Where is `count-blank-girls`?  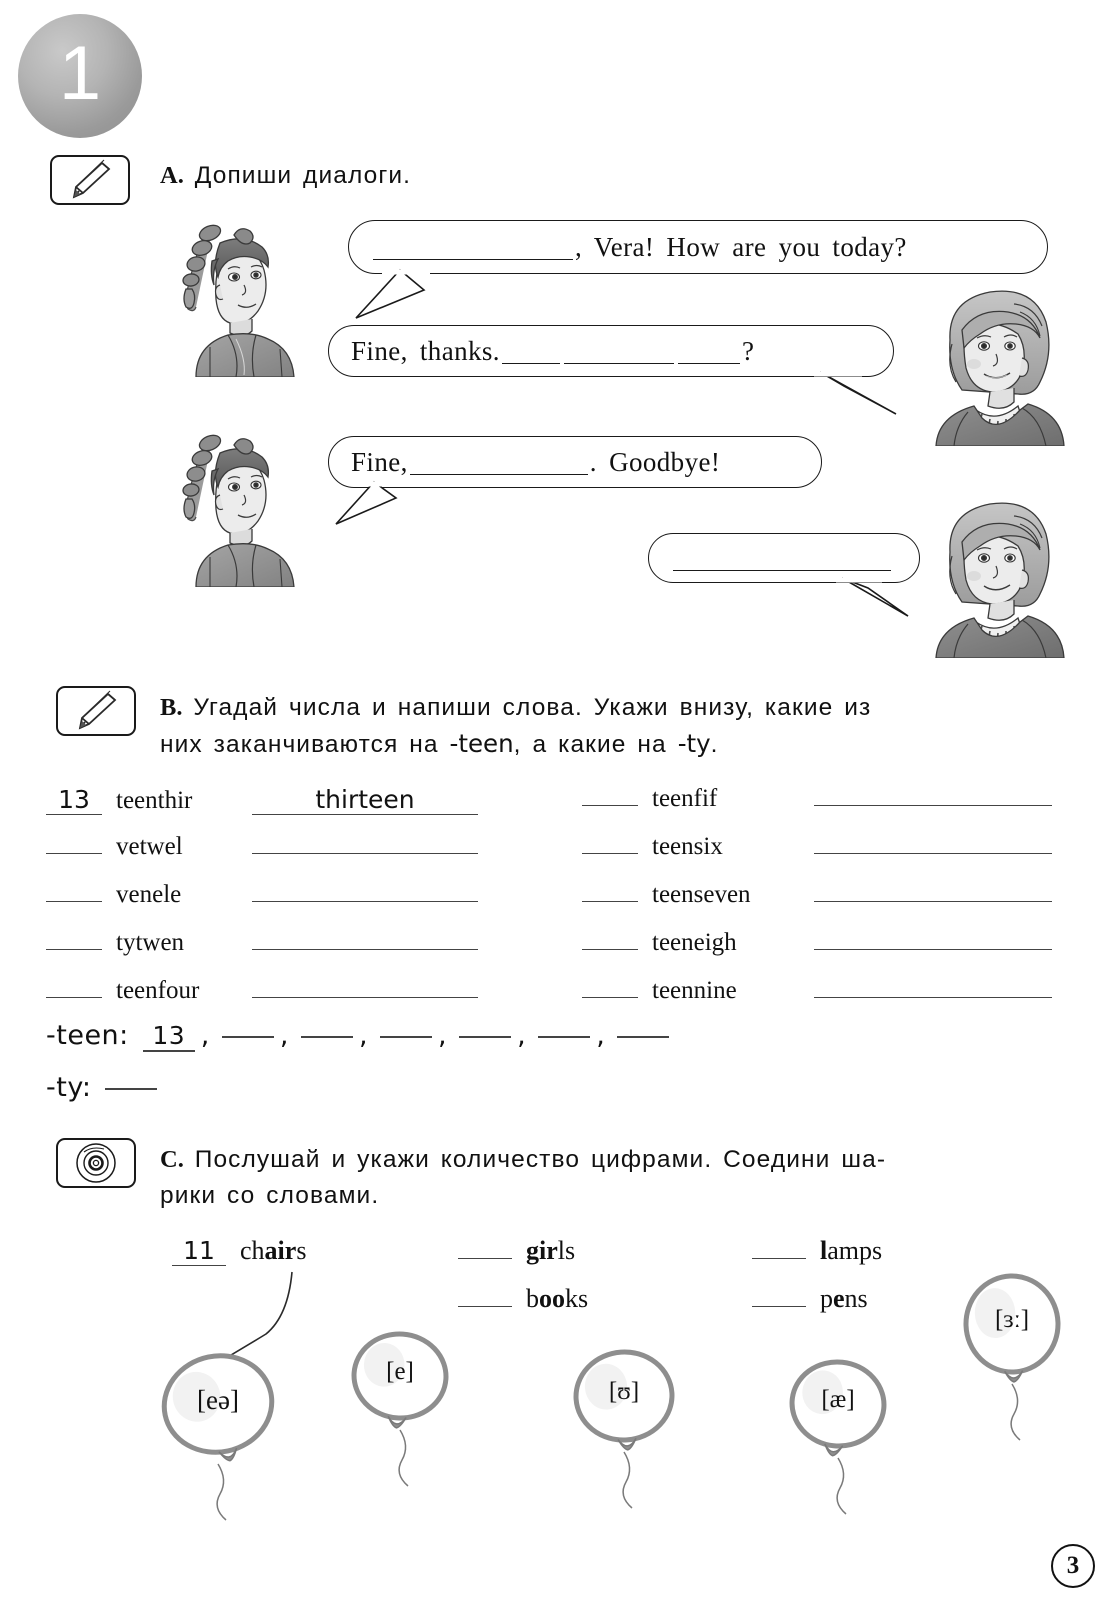 count-blank-girls is located at coordinates (485, 1258).